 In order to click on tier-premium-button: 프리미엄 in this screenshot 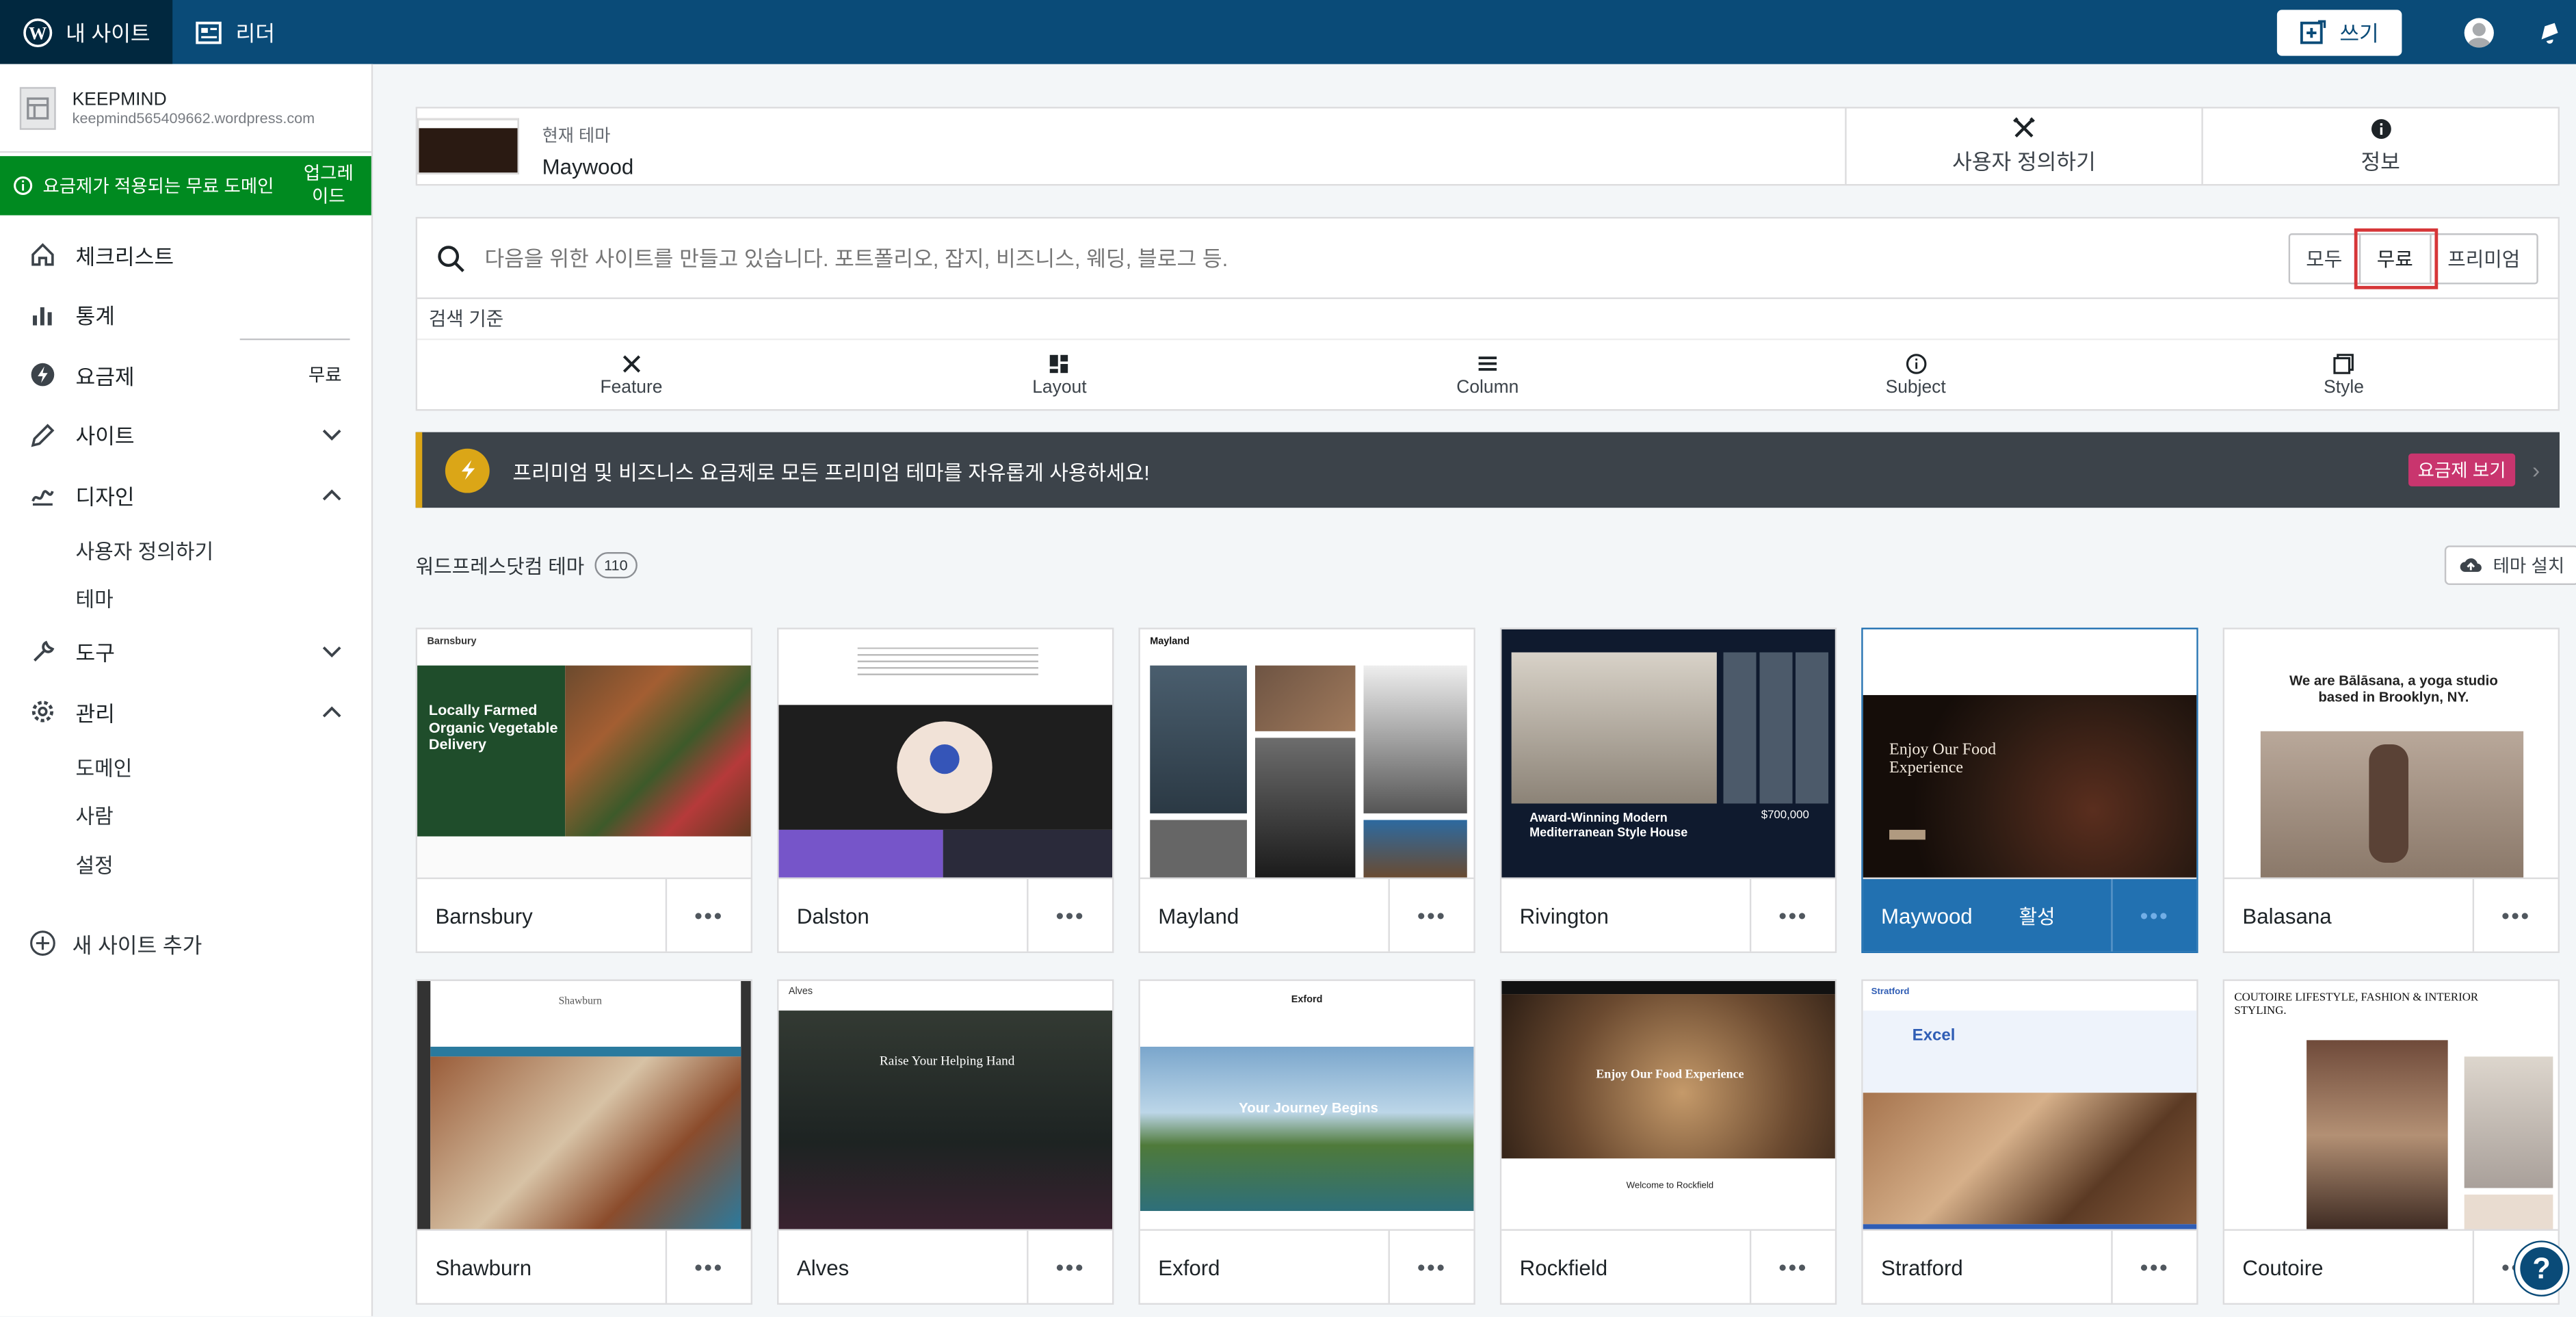, I will do `click(2483, 258)`.